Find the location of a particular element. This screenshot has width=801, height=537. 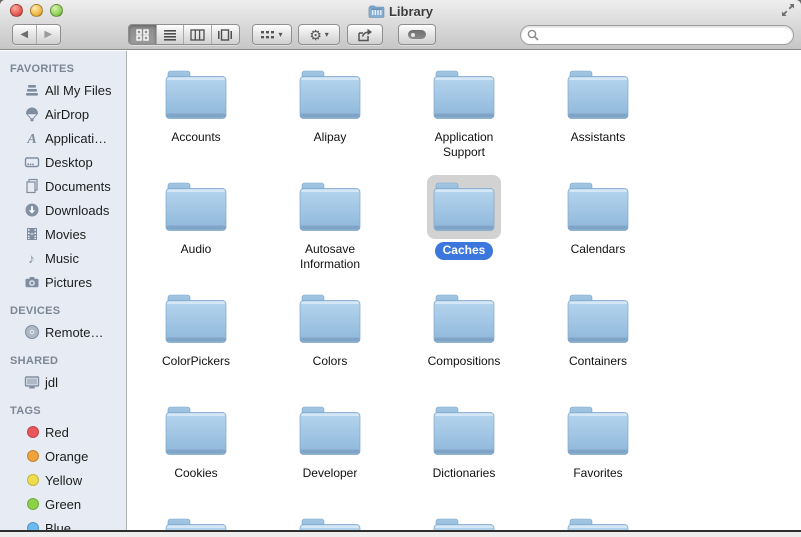

coverflow-view-icon is located at coordinates (225, 34).